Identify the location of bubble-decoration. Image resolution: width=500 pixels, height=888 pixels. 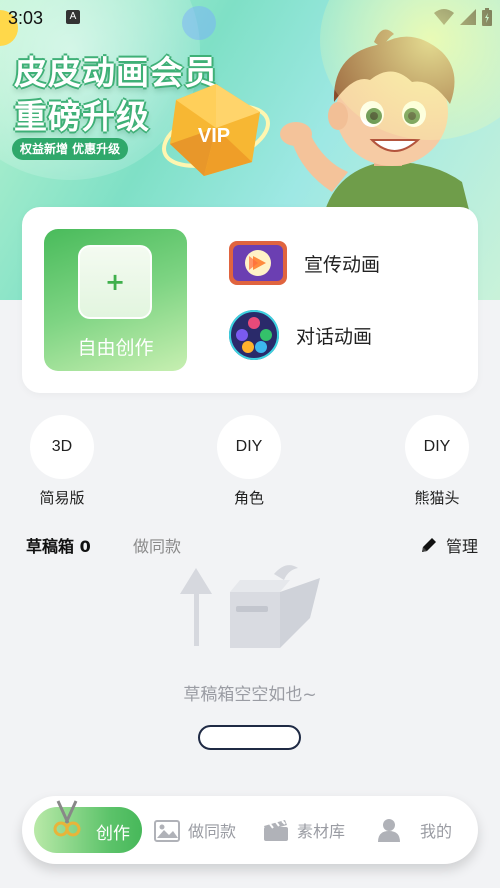
(199, 23).